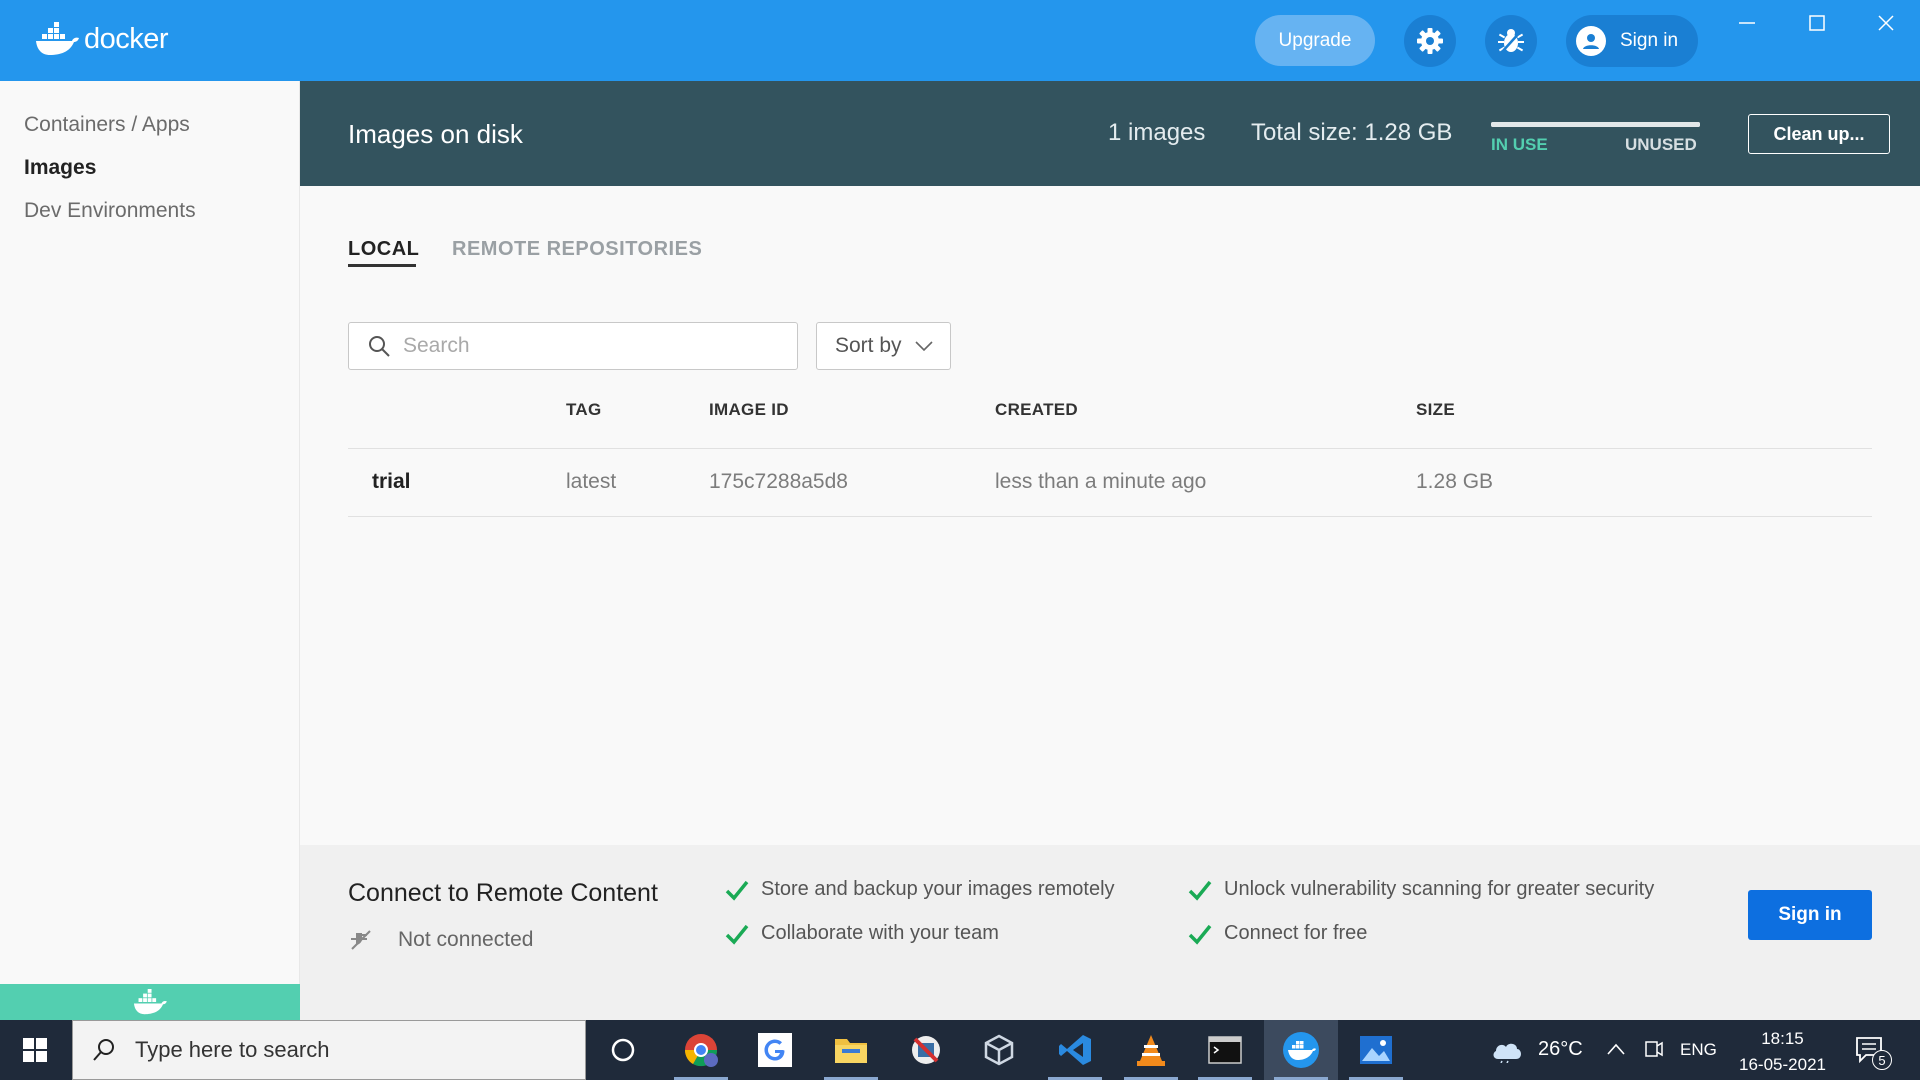 The image size is (1920, 1080). Describe the element at coordinates (577, 249) in the screenshot. I see `tab-remote-repositories: REMOTE REPOSITORIES` at that location.